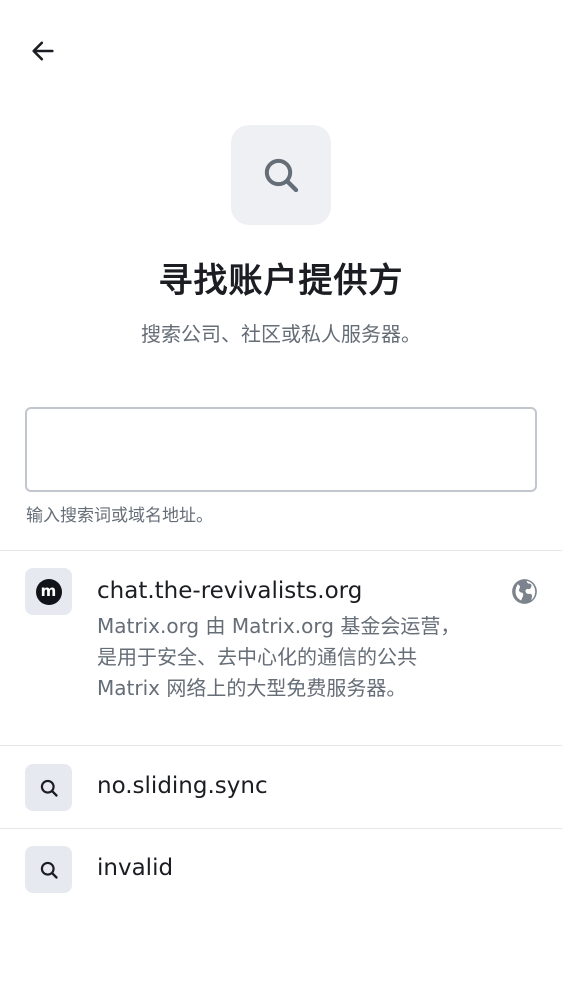 This screenshot has width=562, height=1000. What do you see at coordinates (281, 449) in the screenshot?
I see `search-input` at bounding box center [281, 449].